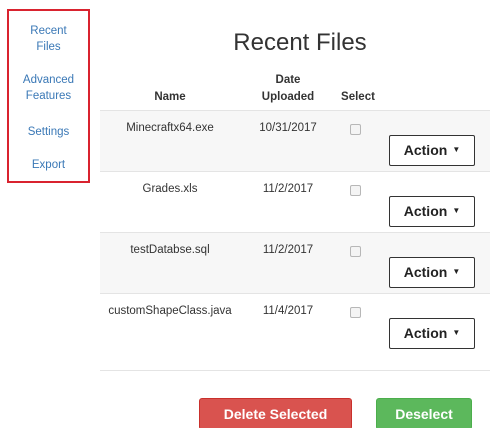 The height and width of the screenshot is (428, 490). I want to click on sidebar-item-label: Features, so click(48, 96).